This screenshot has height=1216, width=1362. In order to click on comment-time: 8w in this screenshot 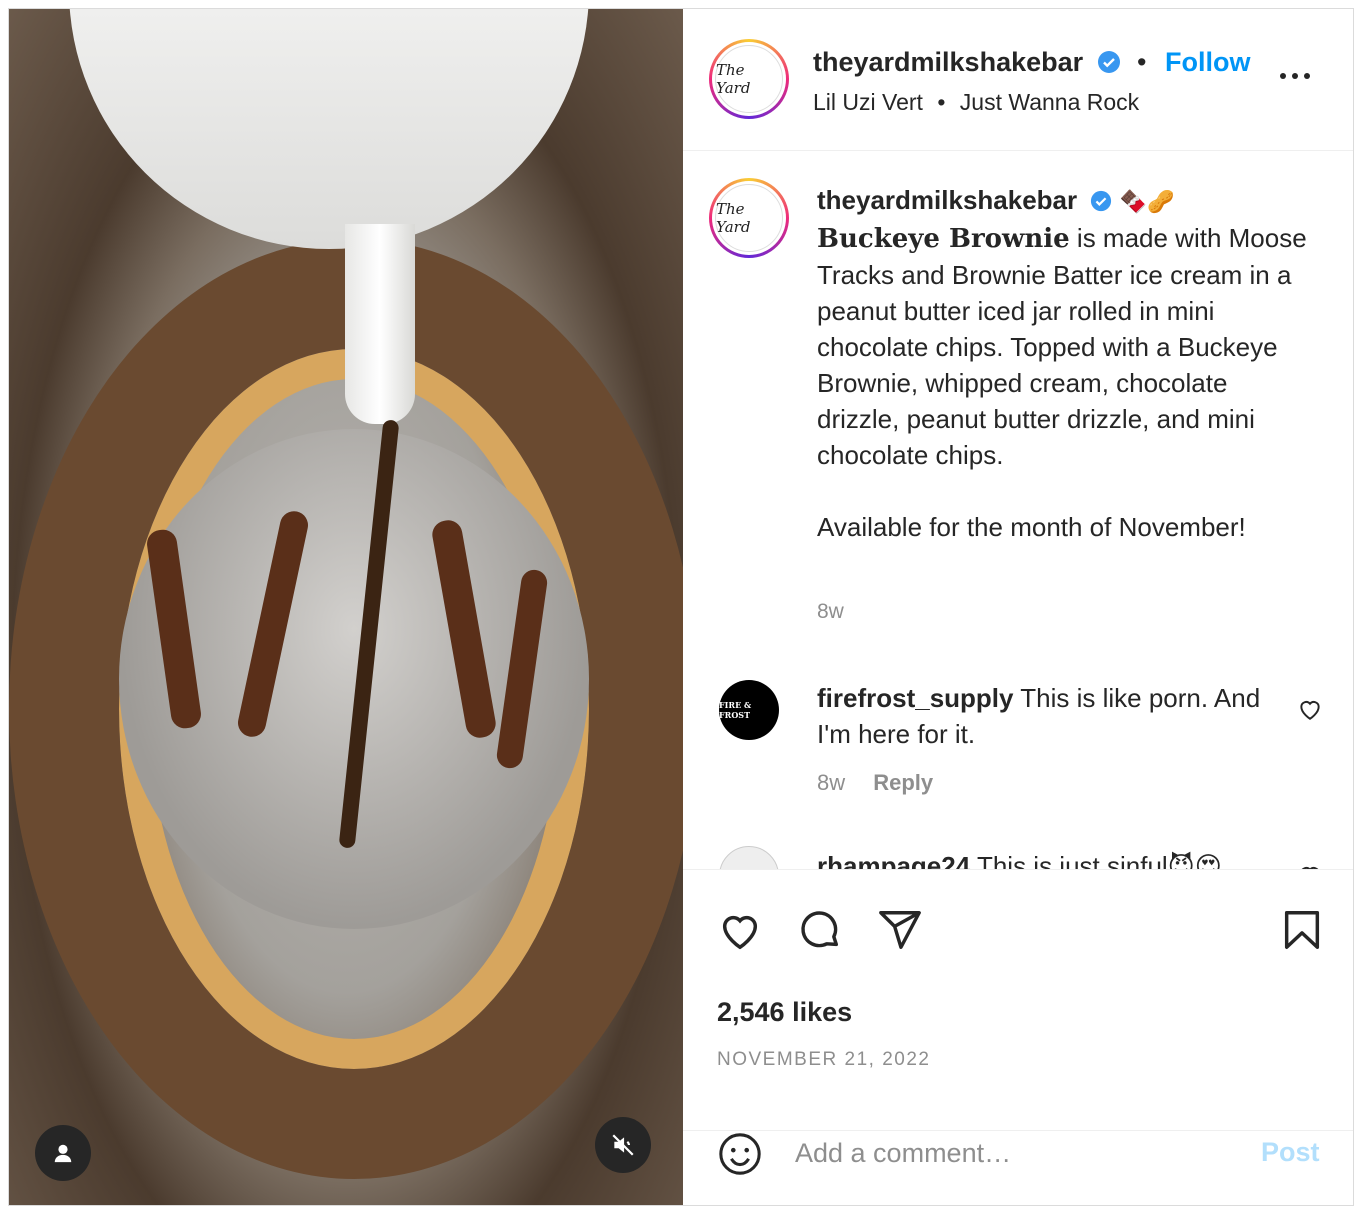, I will do `click(831, 782)`.